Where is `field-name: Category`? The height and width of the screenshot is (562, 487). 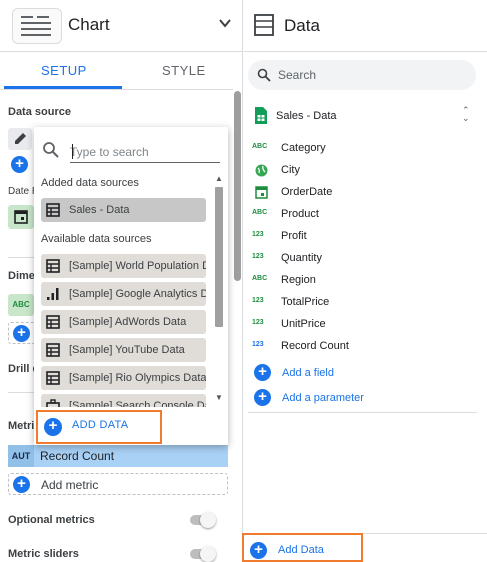 field-name: Category is located at coordinates (303, 148).